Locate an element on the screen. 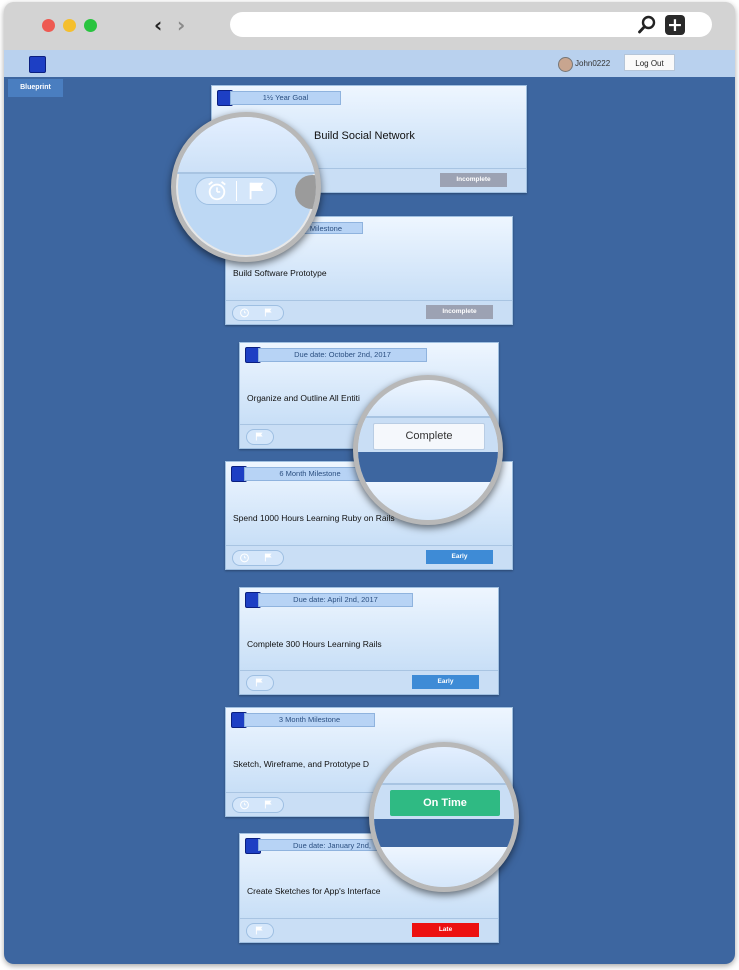 The height and width of the screenshot is (970, 739). magnifier-complete: Complete is located at coordinates (428, 450).